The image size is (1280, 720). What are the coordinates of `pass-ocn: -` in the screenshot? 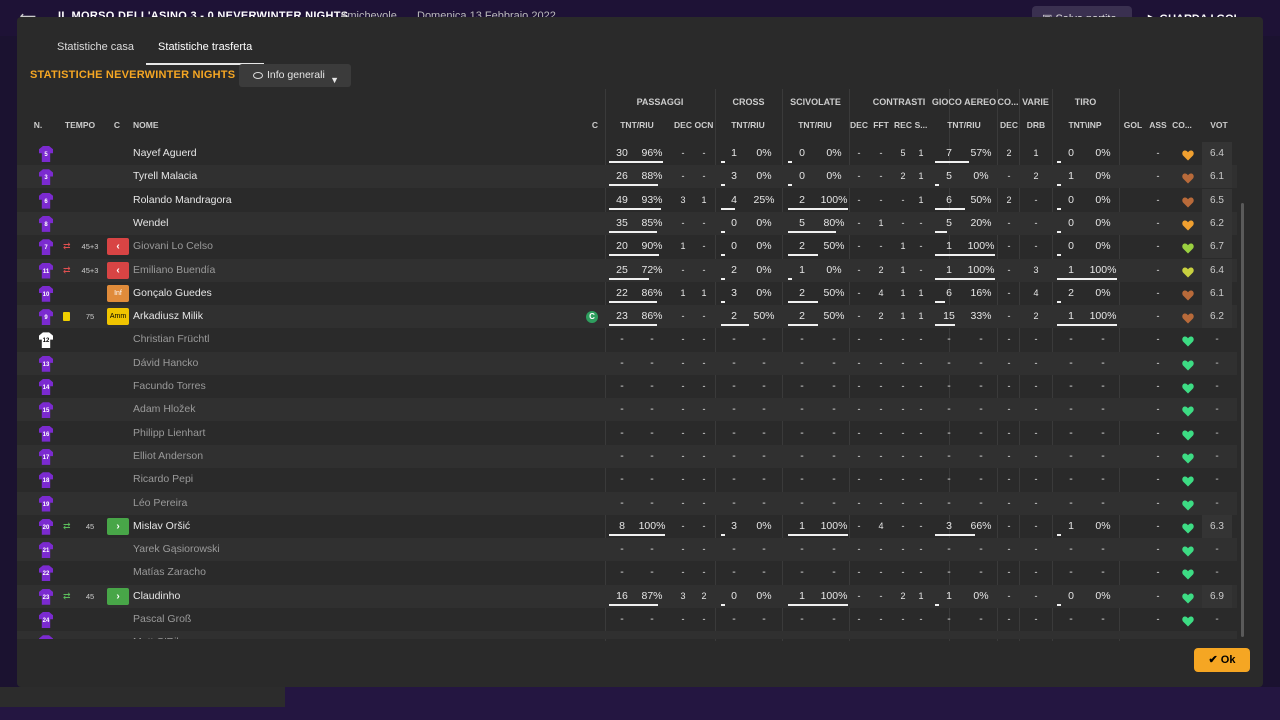 It's located at (704, 432).